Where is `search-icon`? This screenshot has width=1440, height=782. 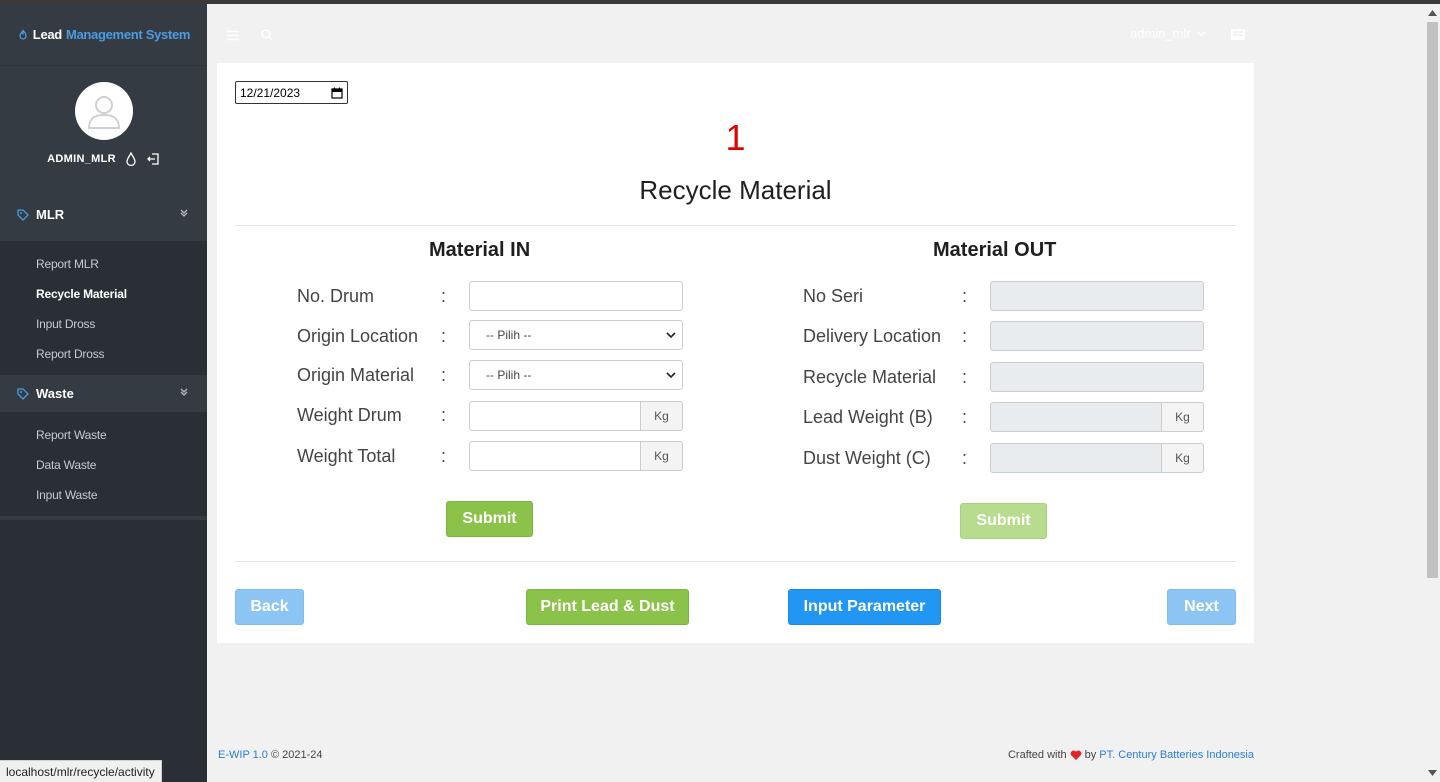 search-icon is located at coordinates (267, 37).